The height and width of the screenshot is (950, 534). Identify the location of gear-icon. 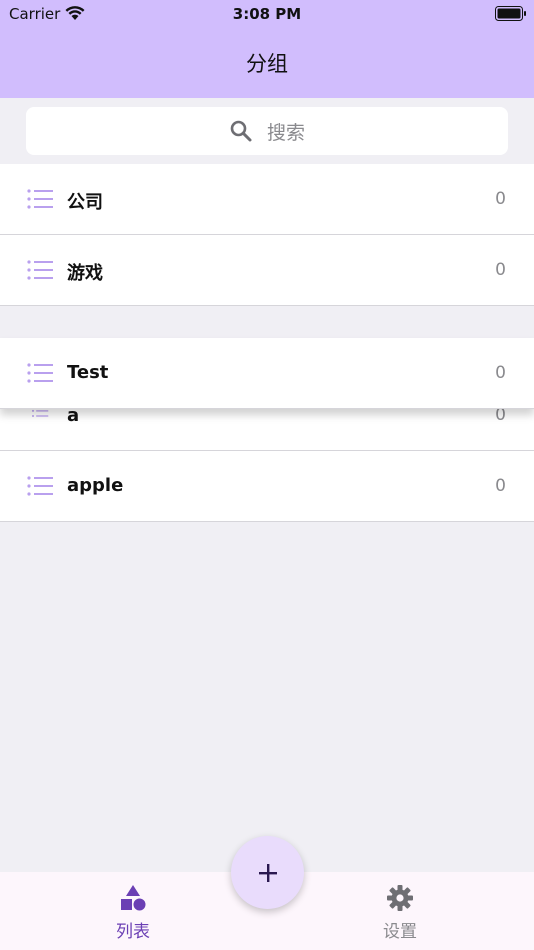
(400, 898).